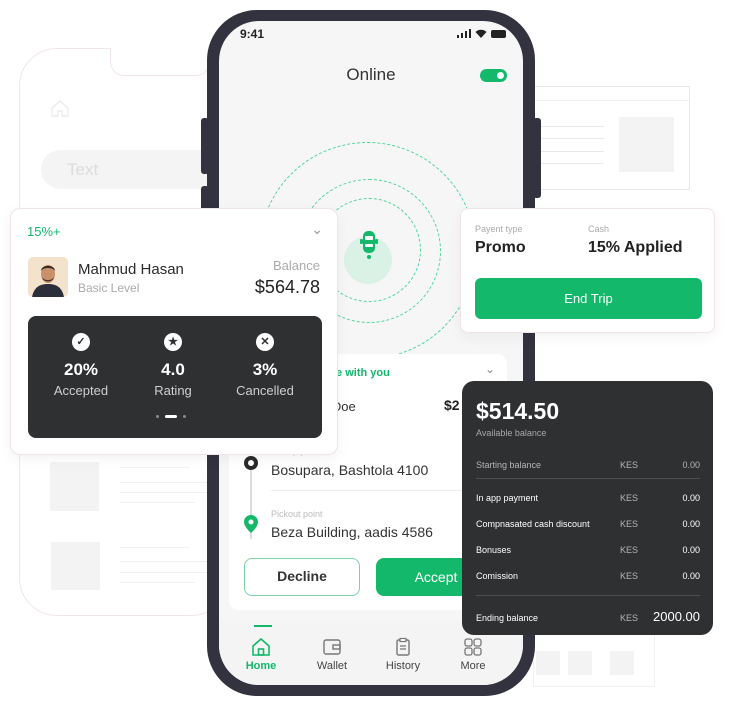 The width and height of the screenshot is (740, 705). I want to click on starting-balance-row: Starting balance KES 0.00, so click(588, 465).